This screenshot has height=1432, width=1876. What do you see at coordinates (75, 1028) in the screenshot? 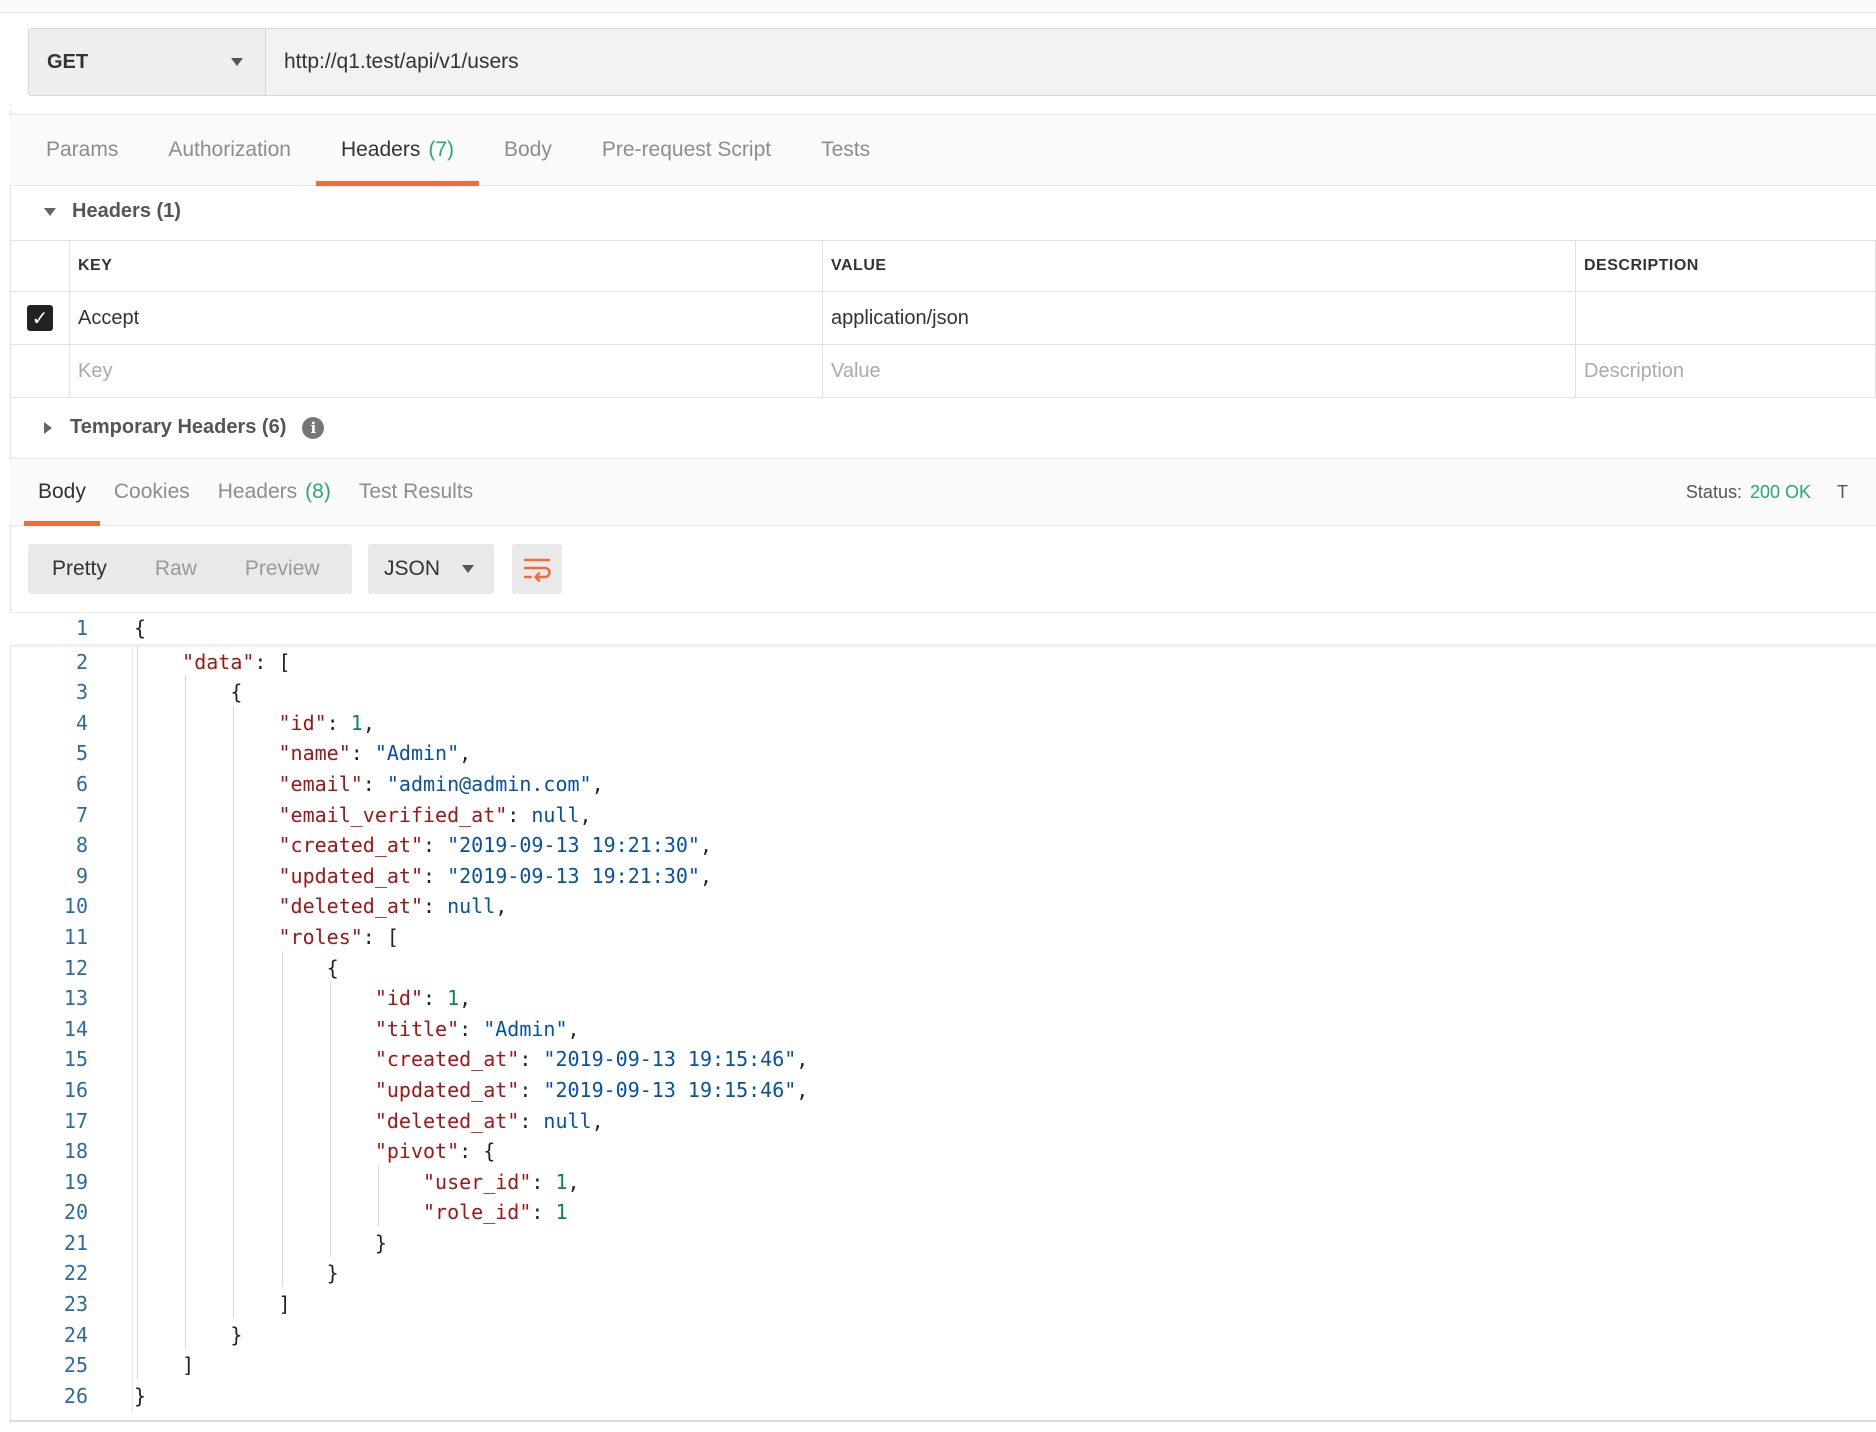
I see `line-number: 14` at bounding box center [75, 1028].